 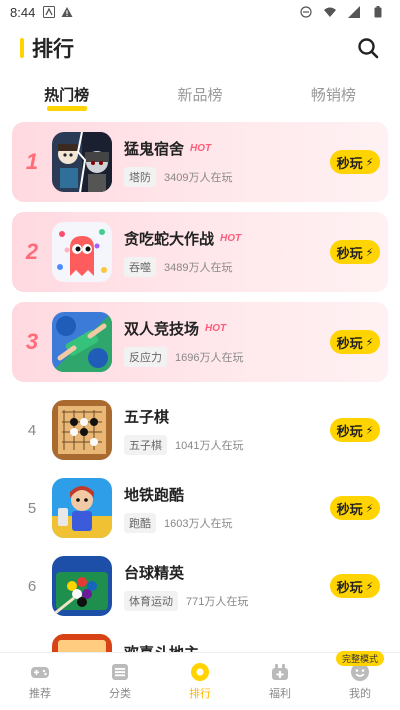 What do you see at coordinates (360, 658) in the screenshot?
I see `full-mode-badge: 完整模式` at bounding box center [360, 658].